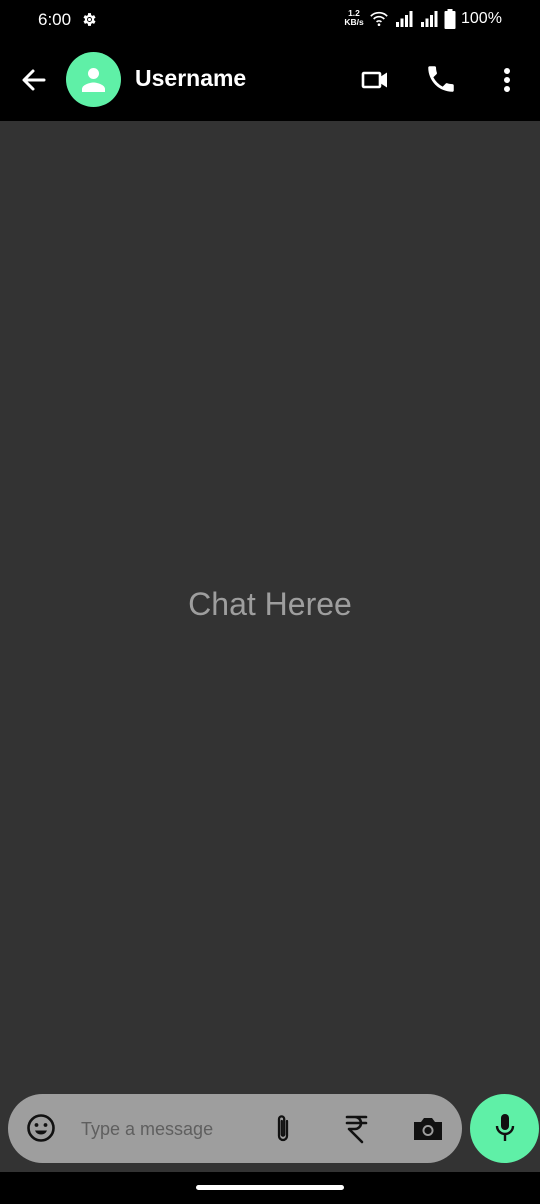  What do you see at coordinates (379, 19) in the screenshot?
I see `wifi-icon` at bounding box center [379, 19].